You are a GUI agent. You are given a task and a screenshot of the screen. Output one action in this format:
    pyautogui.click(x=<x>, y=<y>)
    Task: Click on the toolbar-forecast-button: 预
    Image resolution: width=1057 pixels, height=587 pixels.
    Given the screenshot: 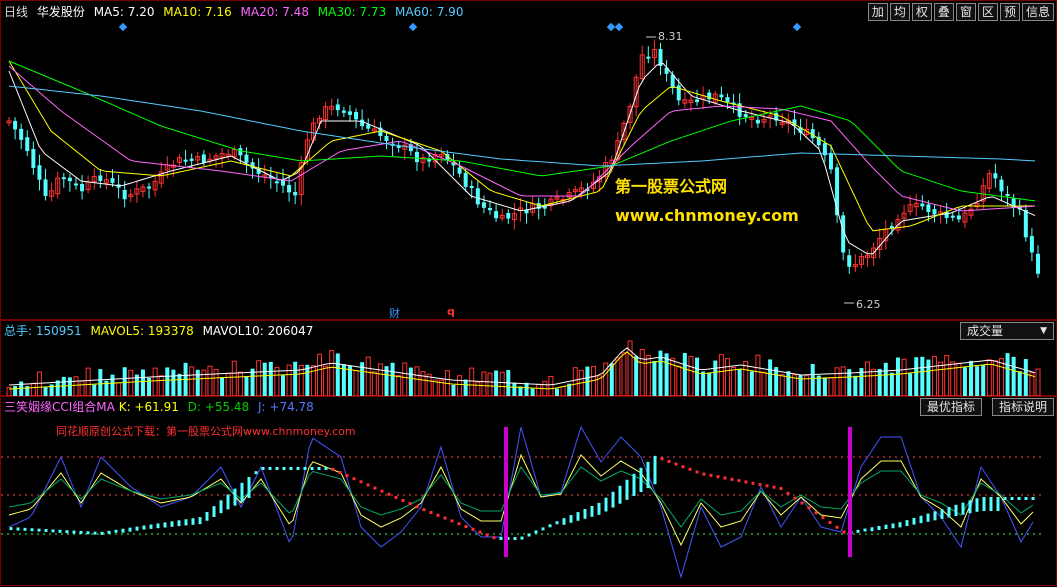 What is the action you would take?
    pyautogui.click(x=1009, y=12)
    